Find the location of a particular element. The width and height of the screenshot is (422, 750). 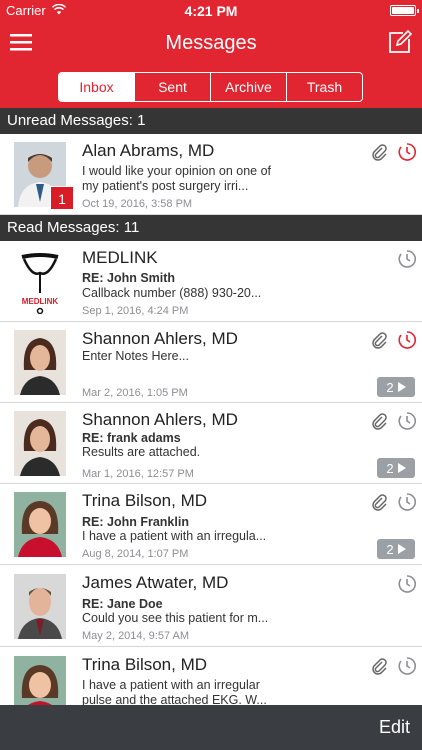

unread-count-badge: 1 is located at coordinates (62, 198).